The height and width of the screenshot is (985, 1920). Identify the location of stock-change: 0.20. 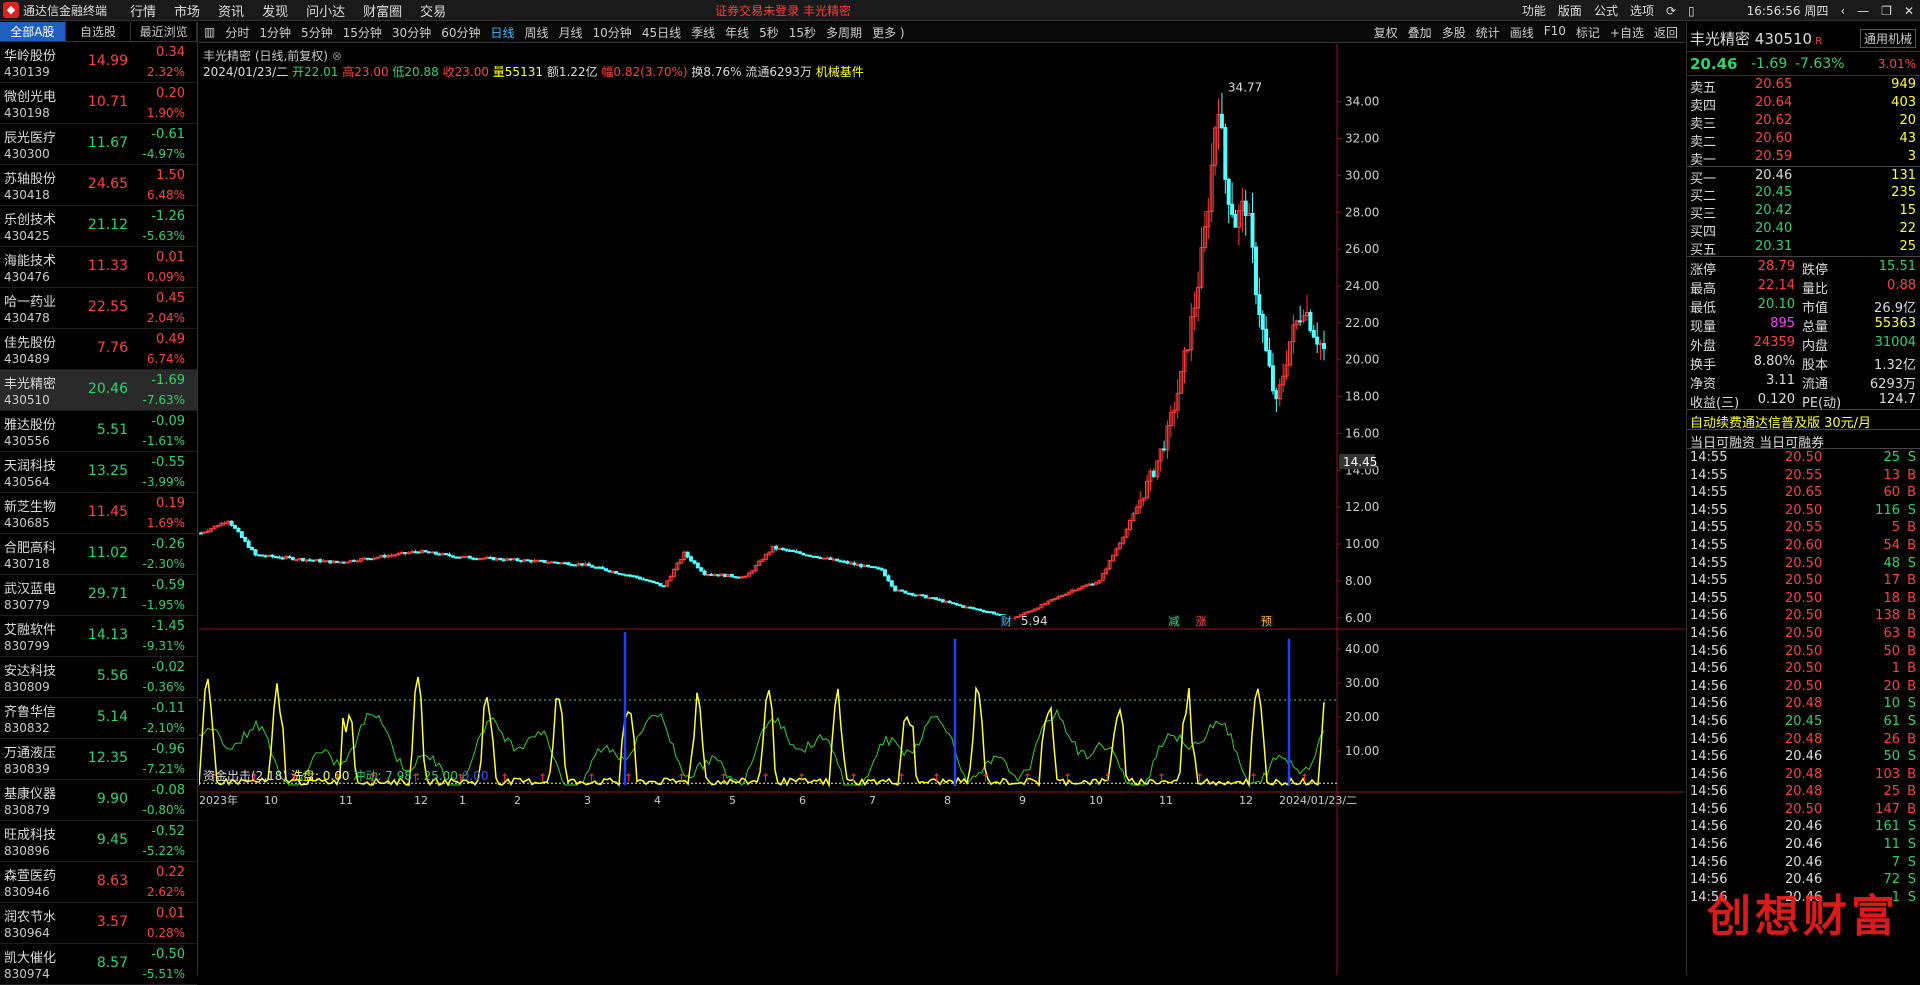
(170, 93).